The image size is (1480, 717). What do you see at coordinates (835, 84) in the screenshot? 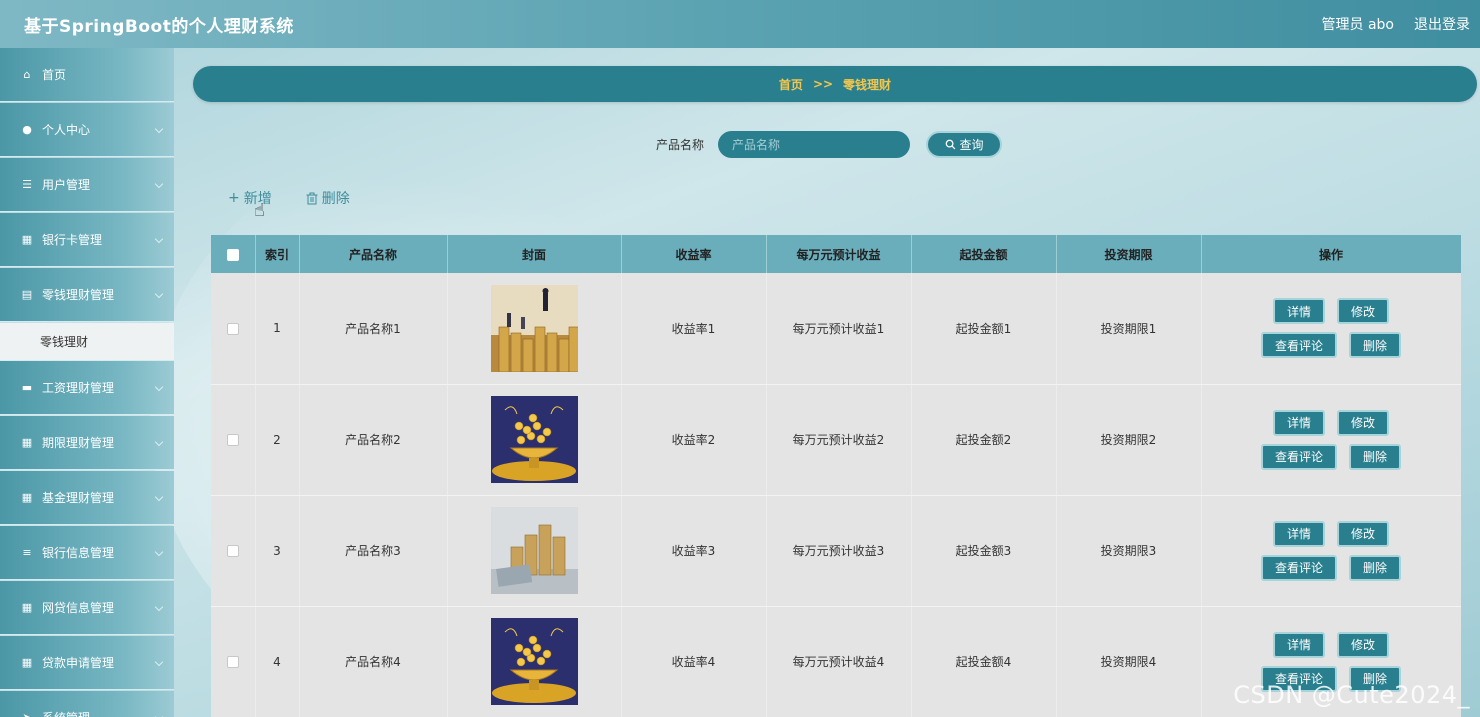
I see `breadcrumb: 首页 >> 零钱理财` at bounding box center [835, 84].